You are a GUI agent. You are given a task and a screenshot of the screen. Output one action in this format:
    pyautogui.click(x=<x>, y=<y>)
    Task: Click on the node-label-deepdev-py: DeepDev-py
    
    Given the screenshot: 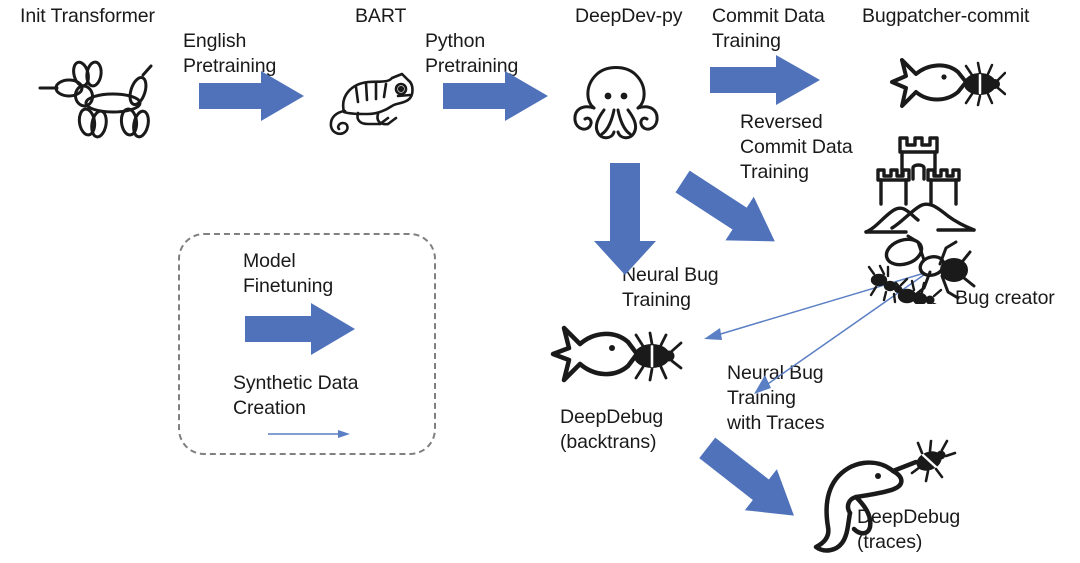 What is the action you would take?
    pyautogui.click(x=629, y=16)
    